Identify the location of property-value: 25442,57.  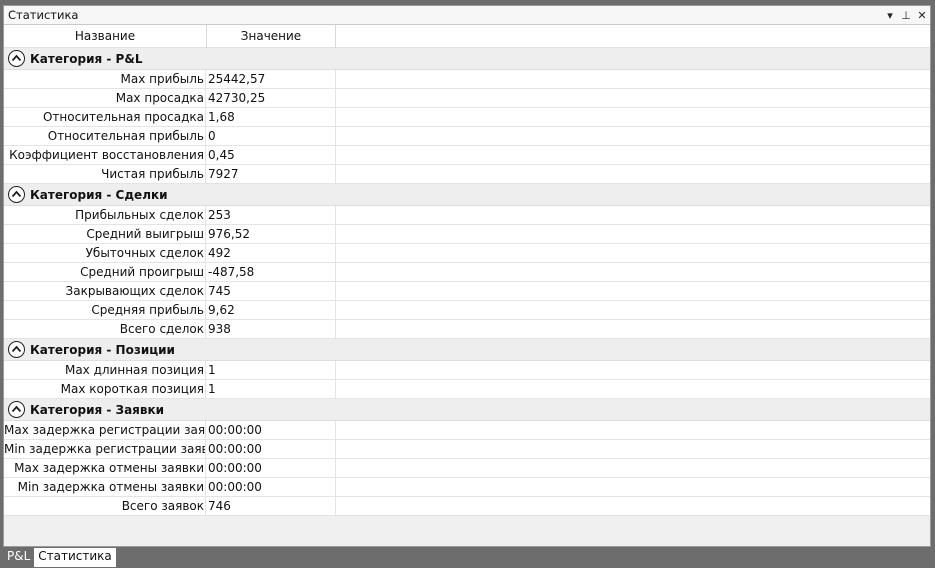
(271, 79).